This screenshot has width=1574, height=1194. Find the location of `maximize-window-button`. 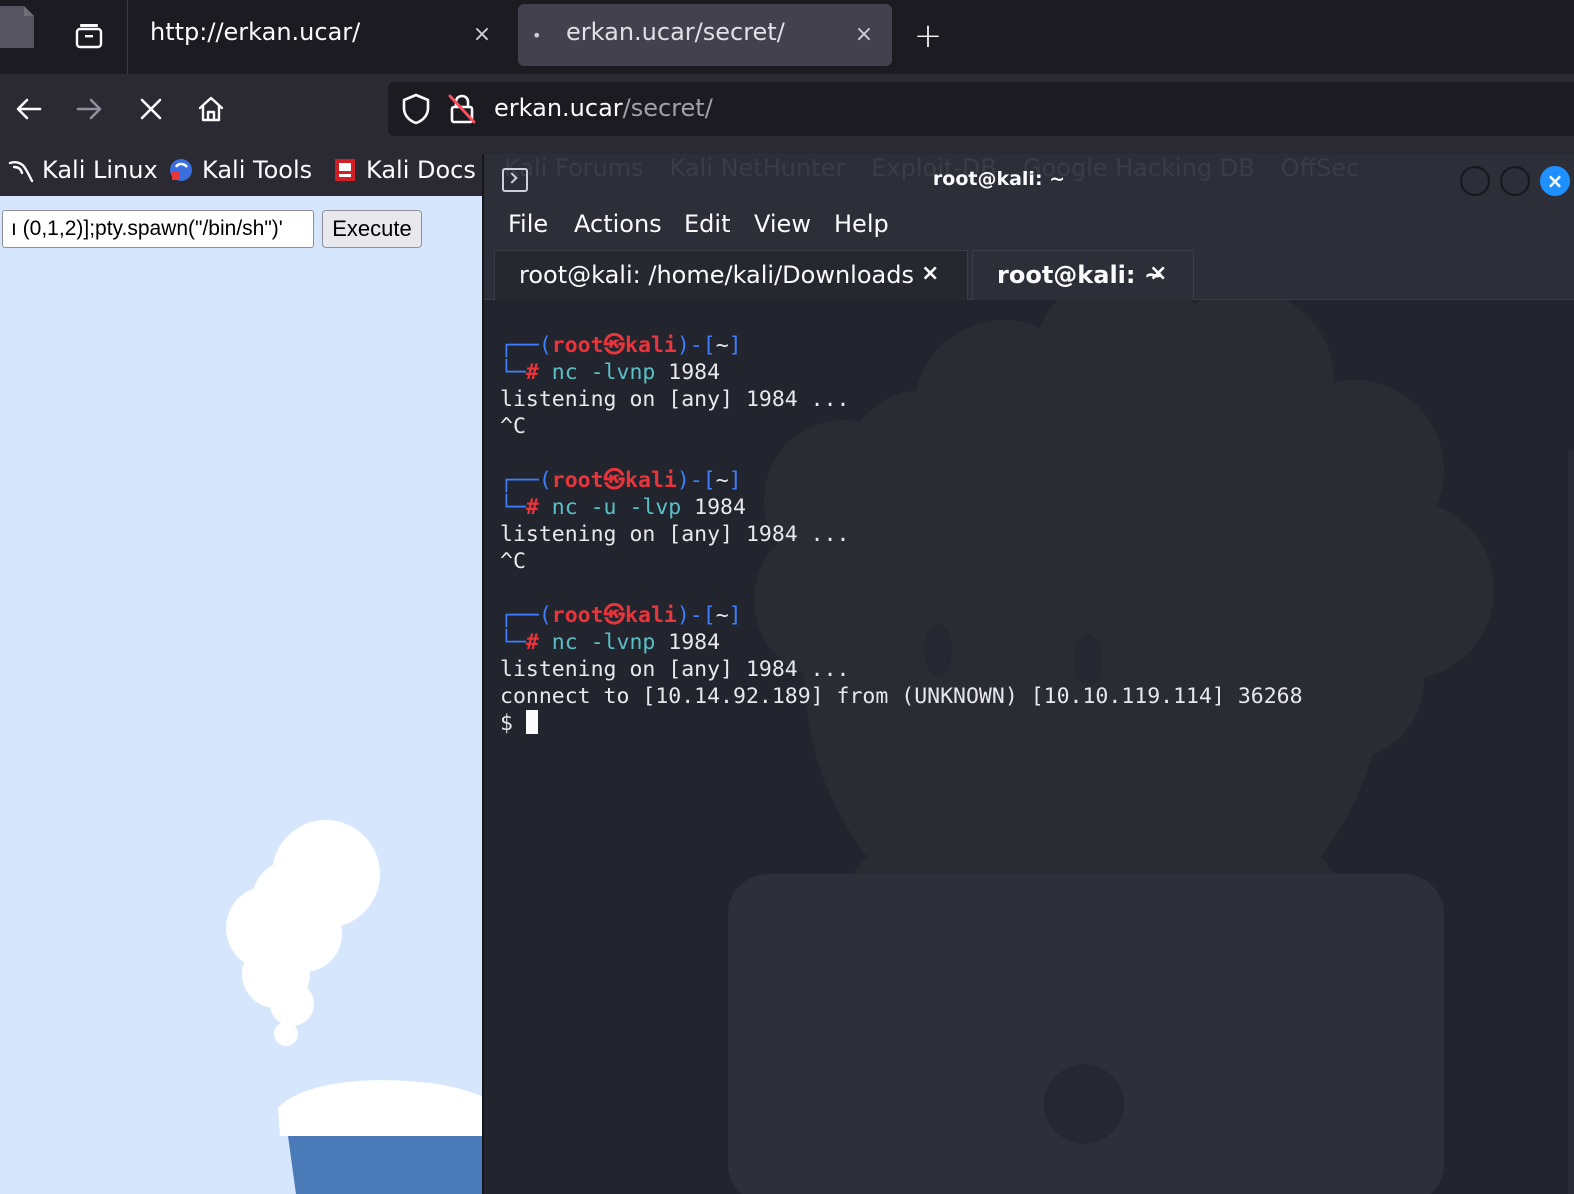

maximize-window-button is located at coordinates (1515, 181).